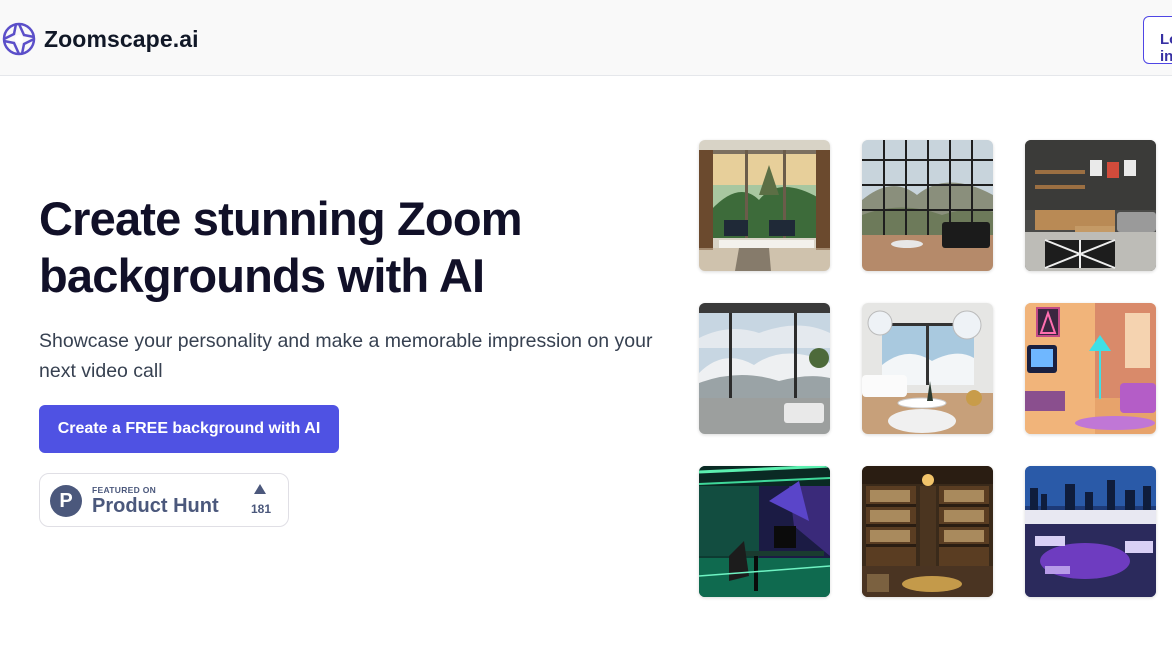 The image size is (1172, 668). What do you see at coordinates (121, 39) in the screenshot?
I see `brand-name: Zoomscape.ai` at bounding box center [121, 39].